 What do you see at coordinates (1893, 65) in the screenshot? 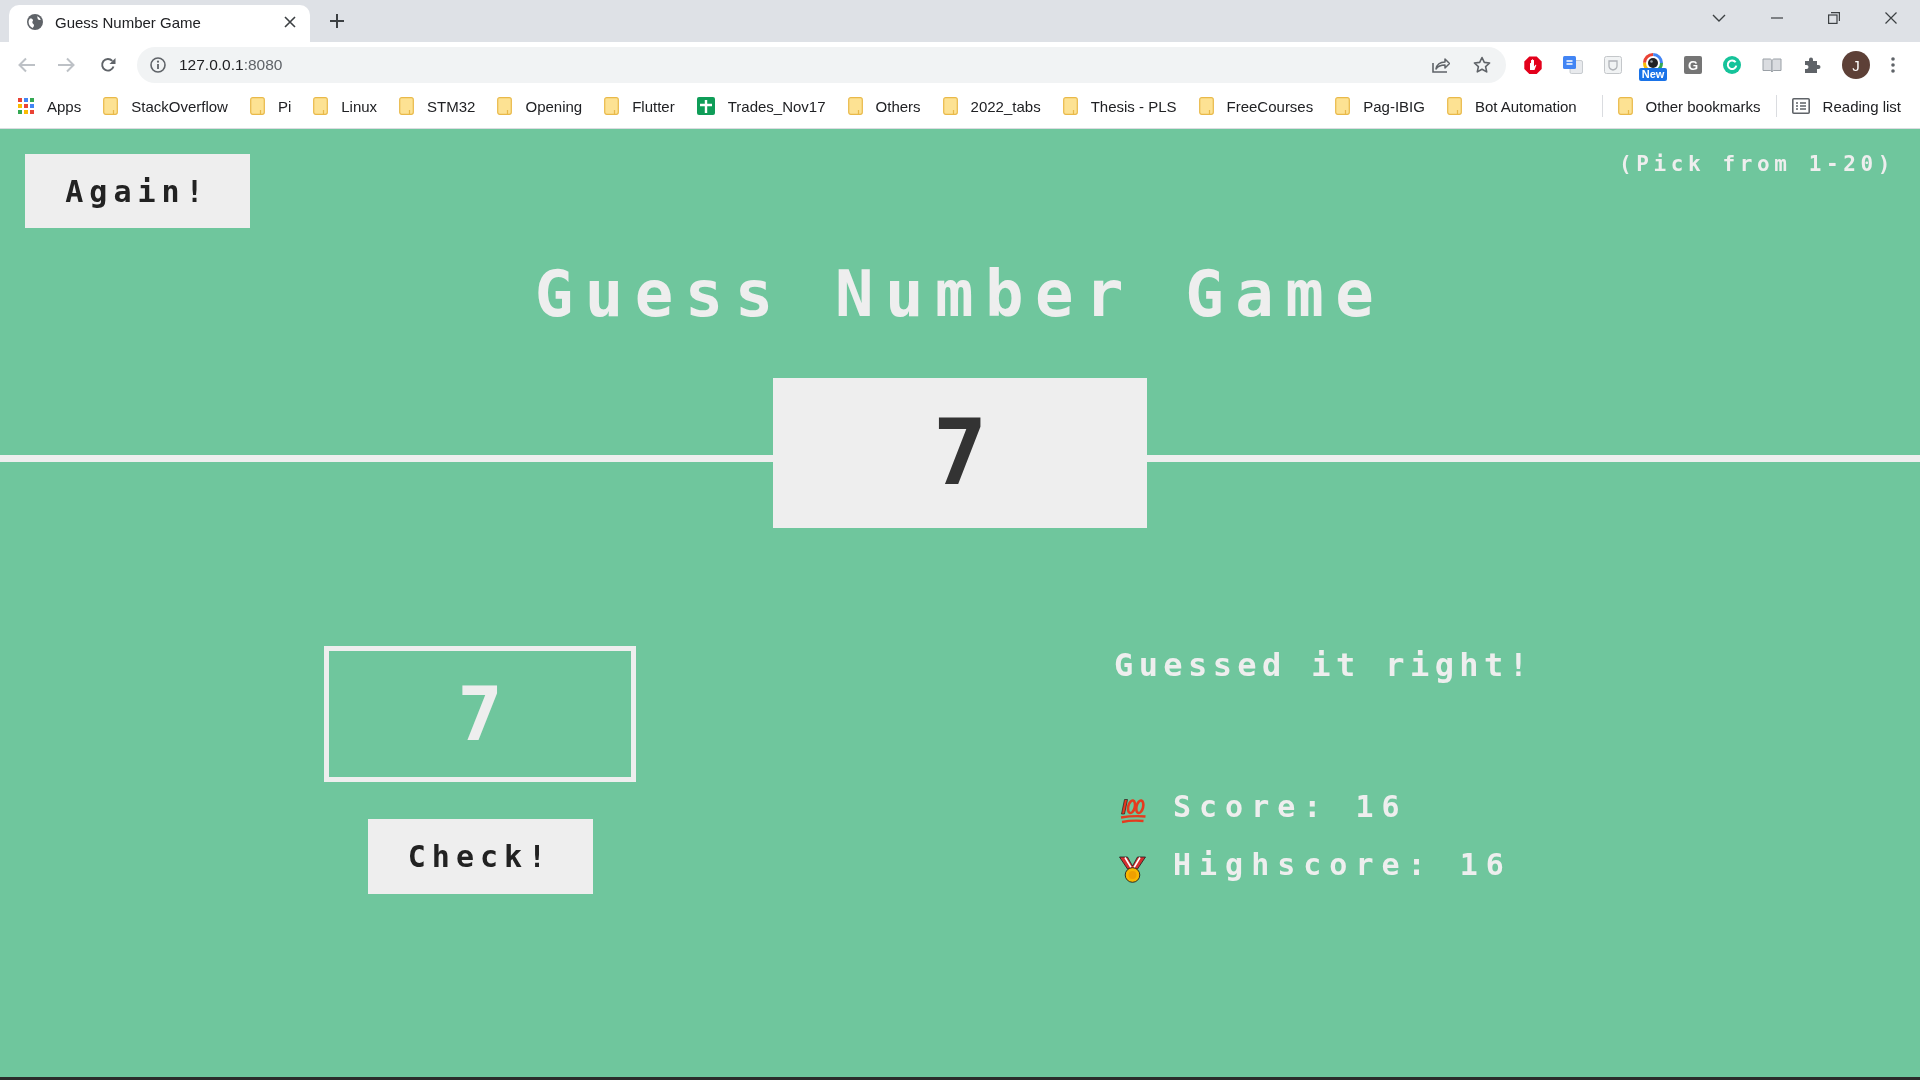
I see `more-options-icon` at bounding box center [1893, 65].